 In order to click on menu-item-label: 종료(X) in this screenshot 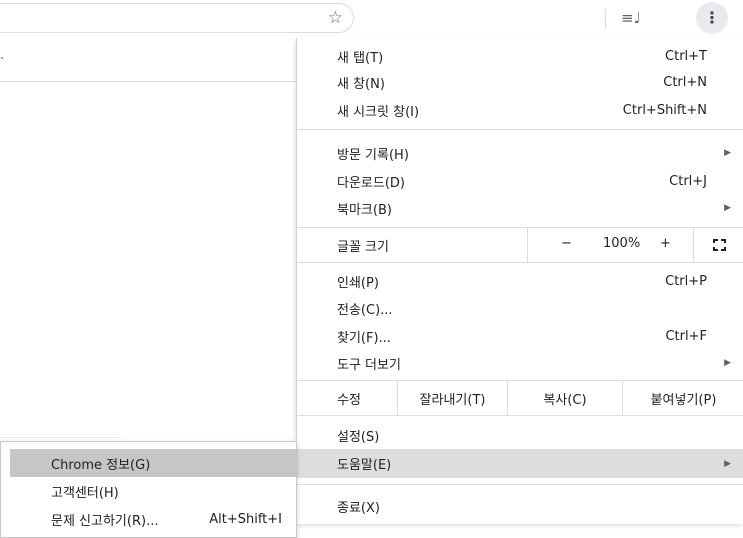, I will do `click(358, 508)`.